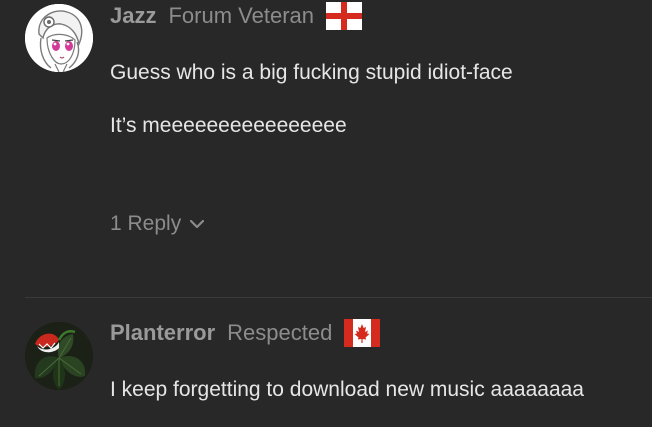  I want to click on comment-header: Planterror Respected, so click(245, 333).